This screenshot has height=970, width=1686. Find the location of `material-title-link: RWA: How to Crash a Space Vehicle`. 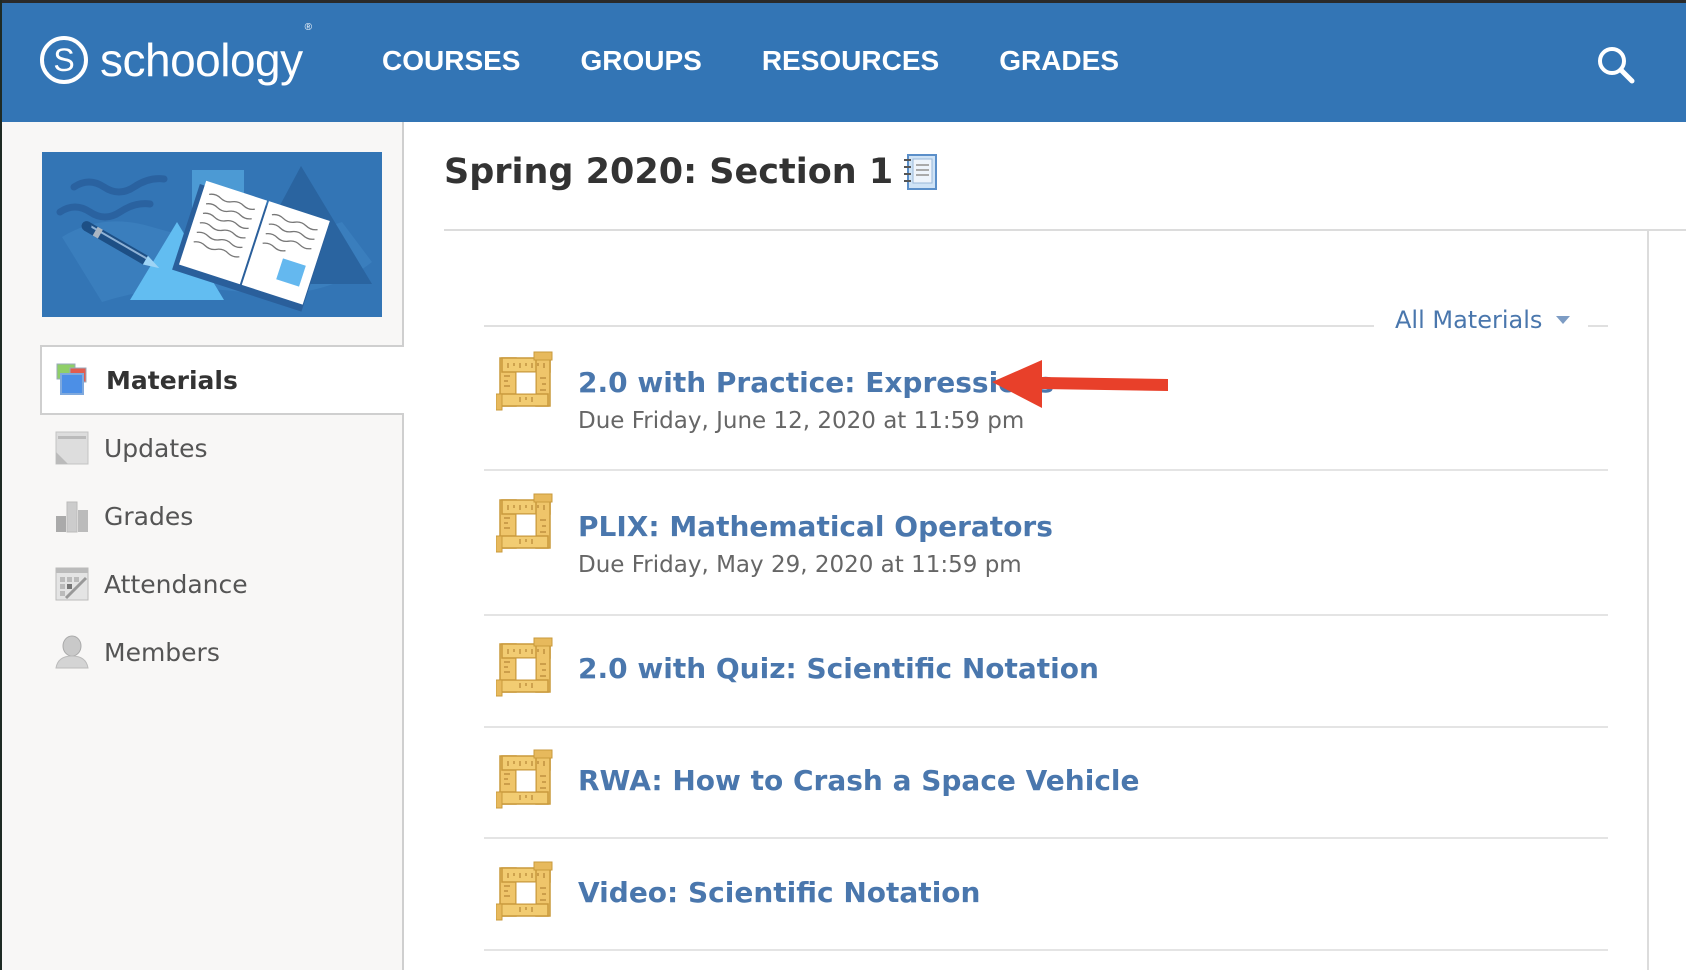

material-title-link: RWA: How to Crash a Space Vehicle is located at coordinates (859, 780).